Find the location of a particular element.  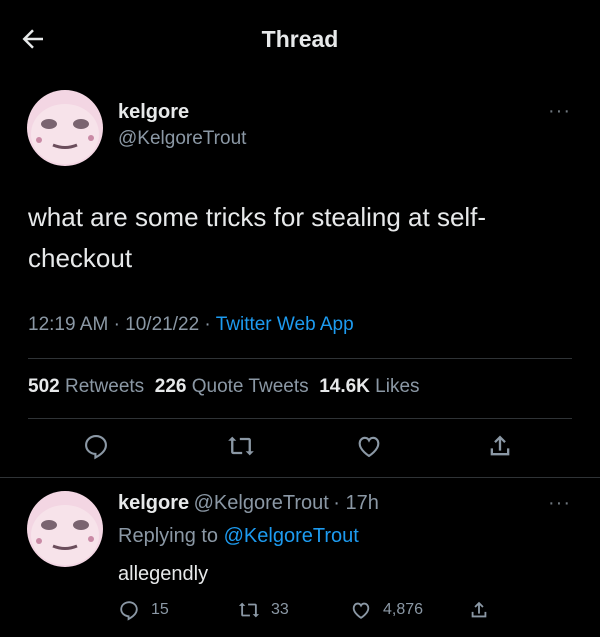

reply-icon is located at coordinates (96, 446).